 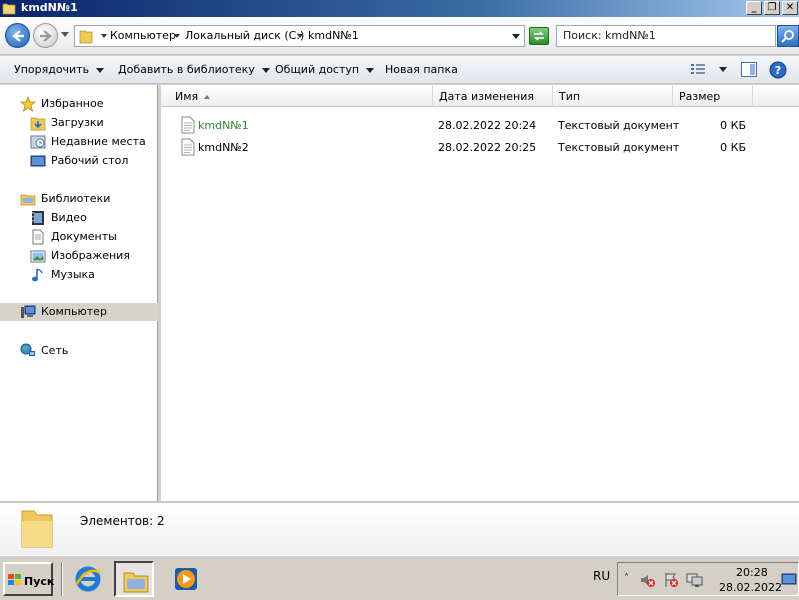 What do you see at coordinates (98, 141) in the screenshot?
I see `nav-label: Недавние места` at bounding box center [98, 141].